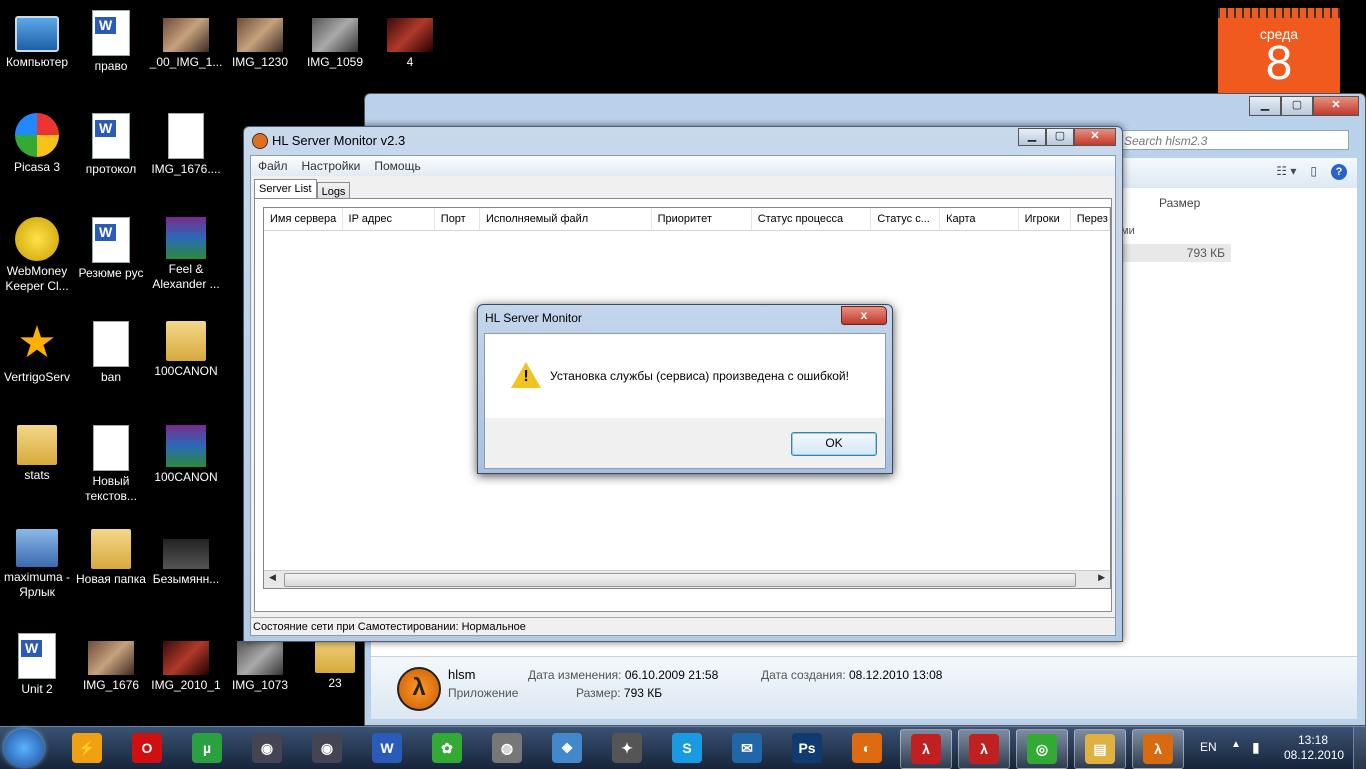 The height and width of the screenshot is (769, 1366). Describe the element at coordinates (1256, 747) in the screenshot. I see `tray-network-icon: ▮` at that location.